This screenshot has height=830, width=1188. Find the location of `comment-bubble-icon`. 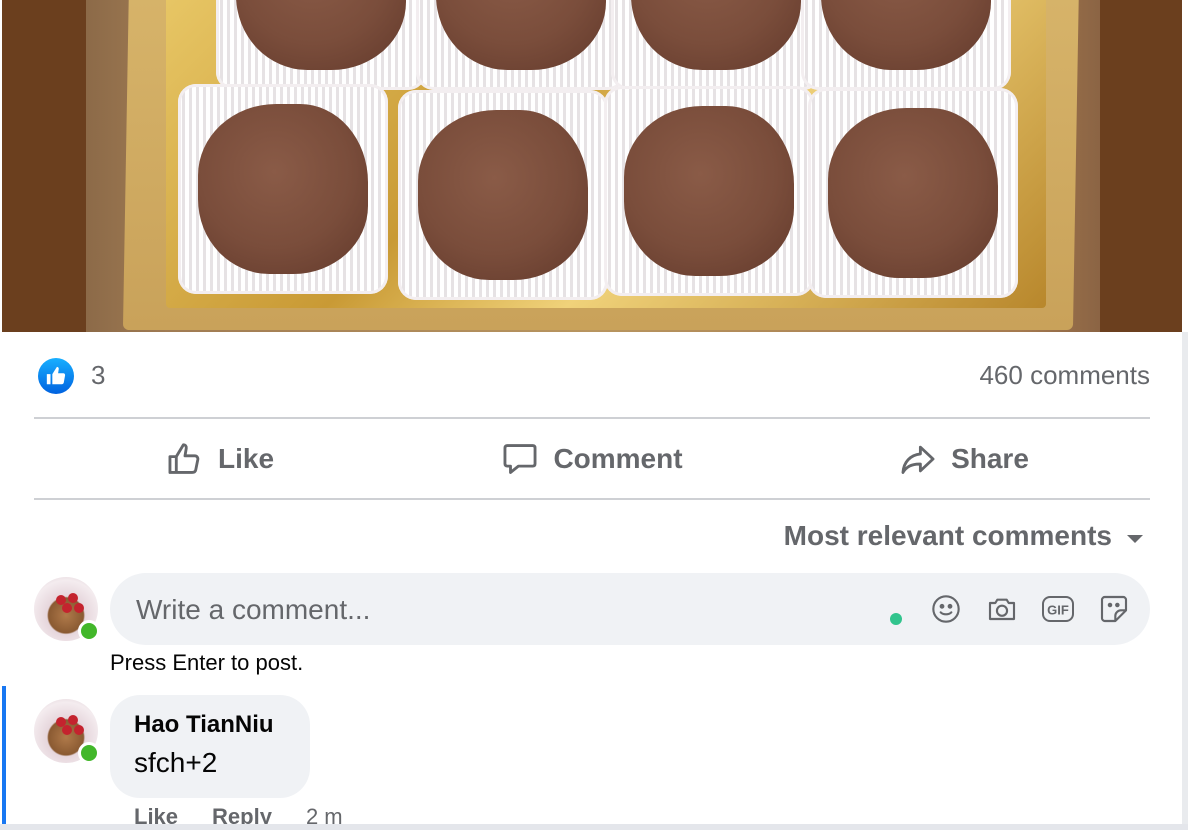

comment-bubble-icon is located at coordinates (520, 459).